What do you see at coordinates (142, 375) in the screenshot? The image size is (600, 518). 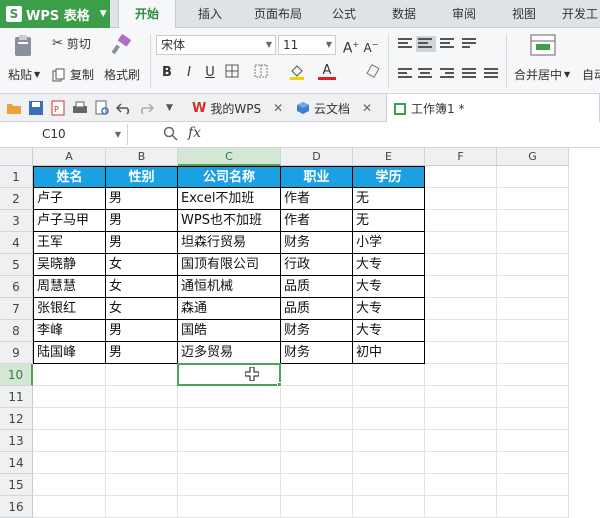 I see `cell-b10` at bounding box center [142, 375].